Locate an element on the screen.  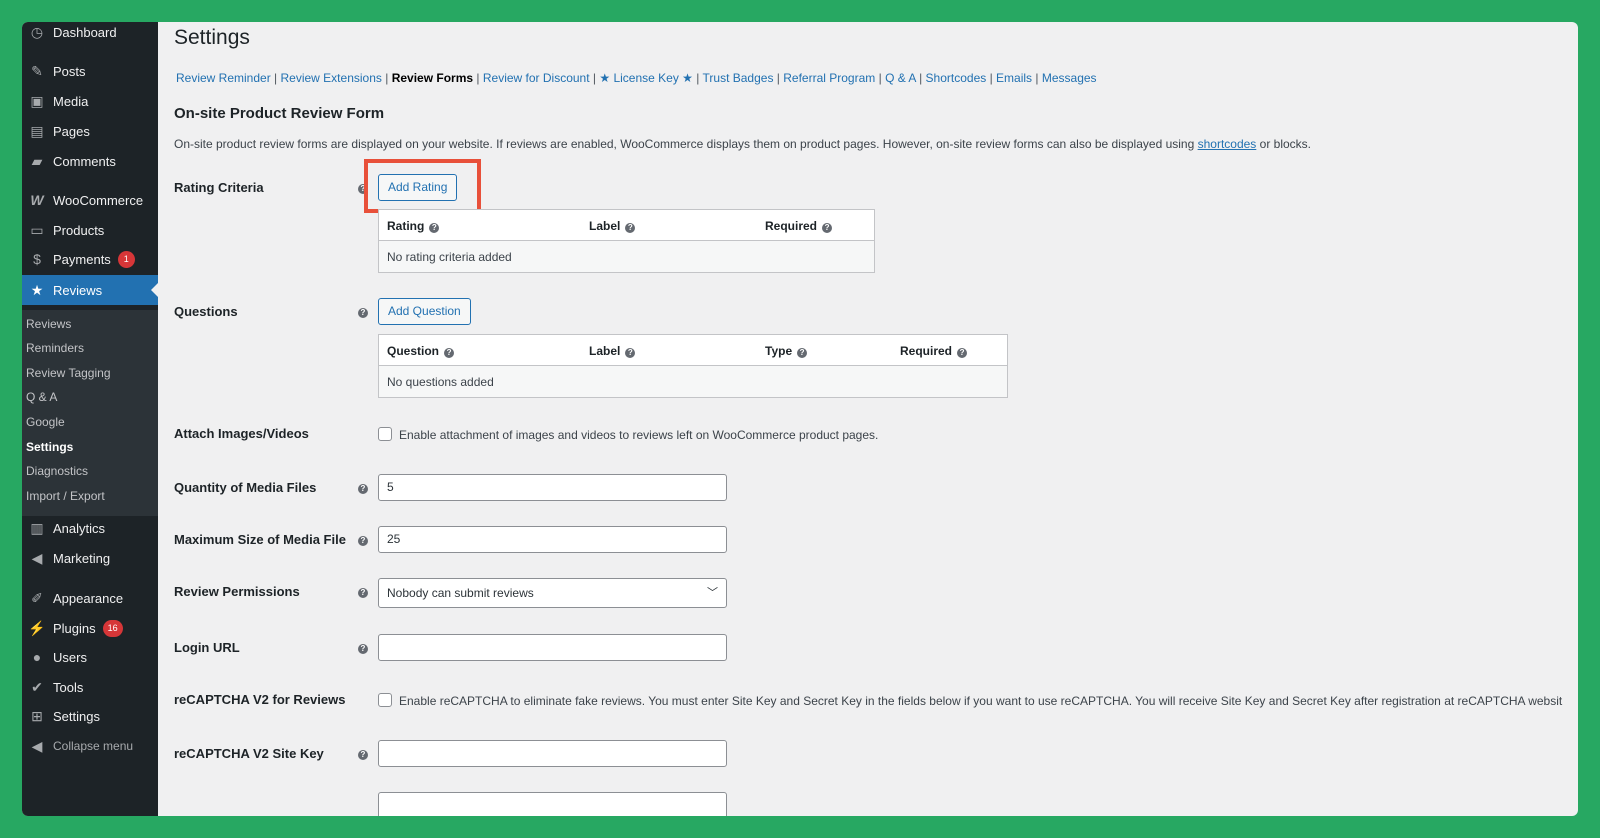
sidebar-item-analytics: ▥ Analytics is located at coordinates (90, 528).